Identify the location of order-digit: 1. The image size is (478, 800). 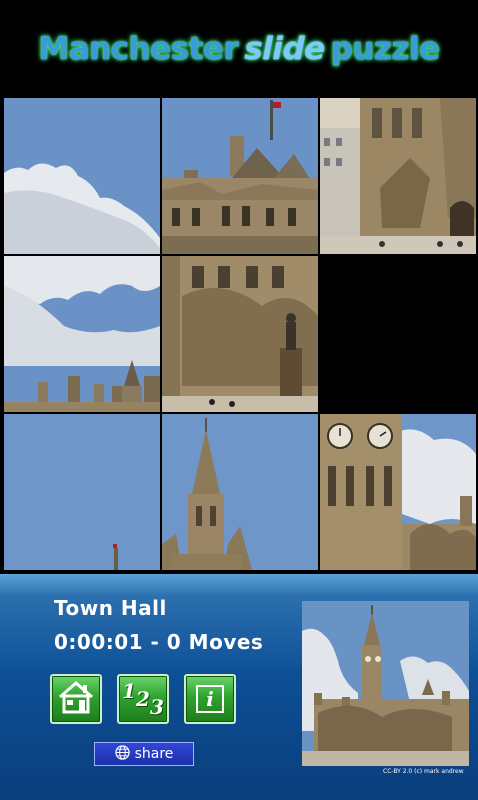
(129, 691).